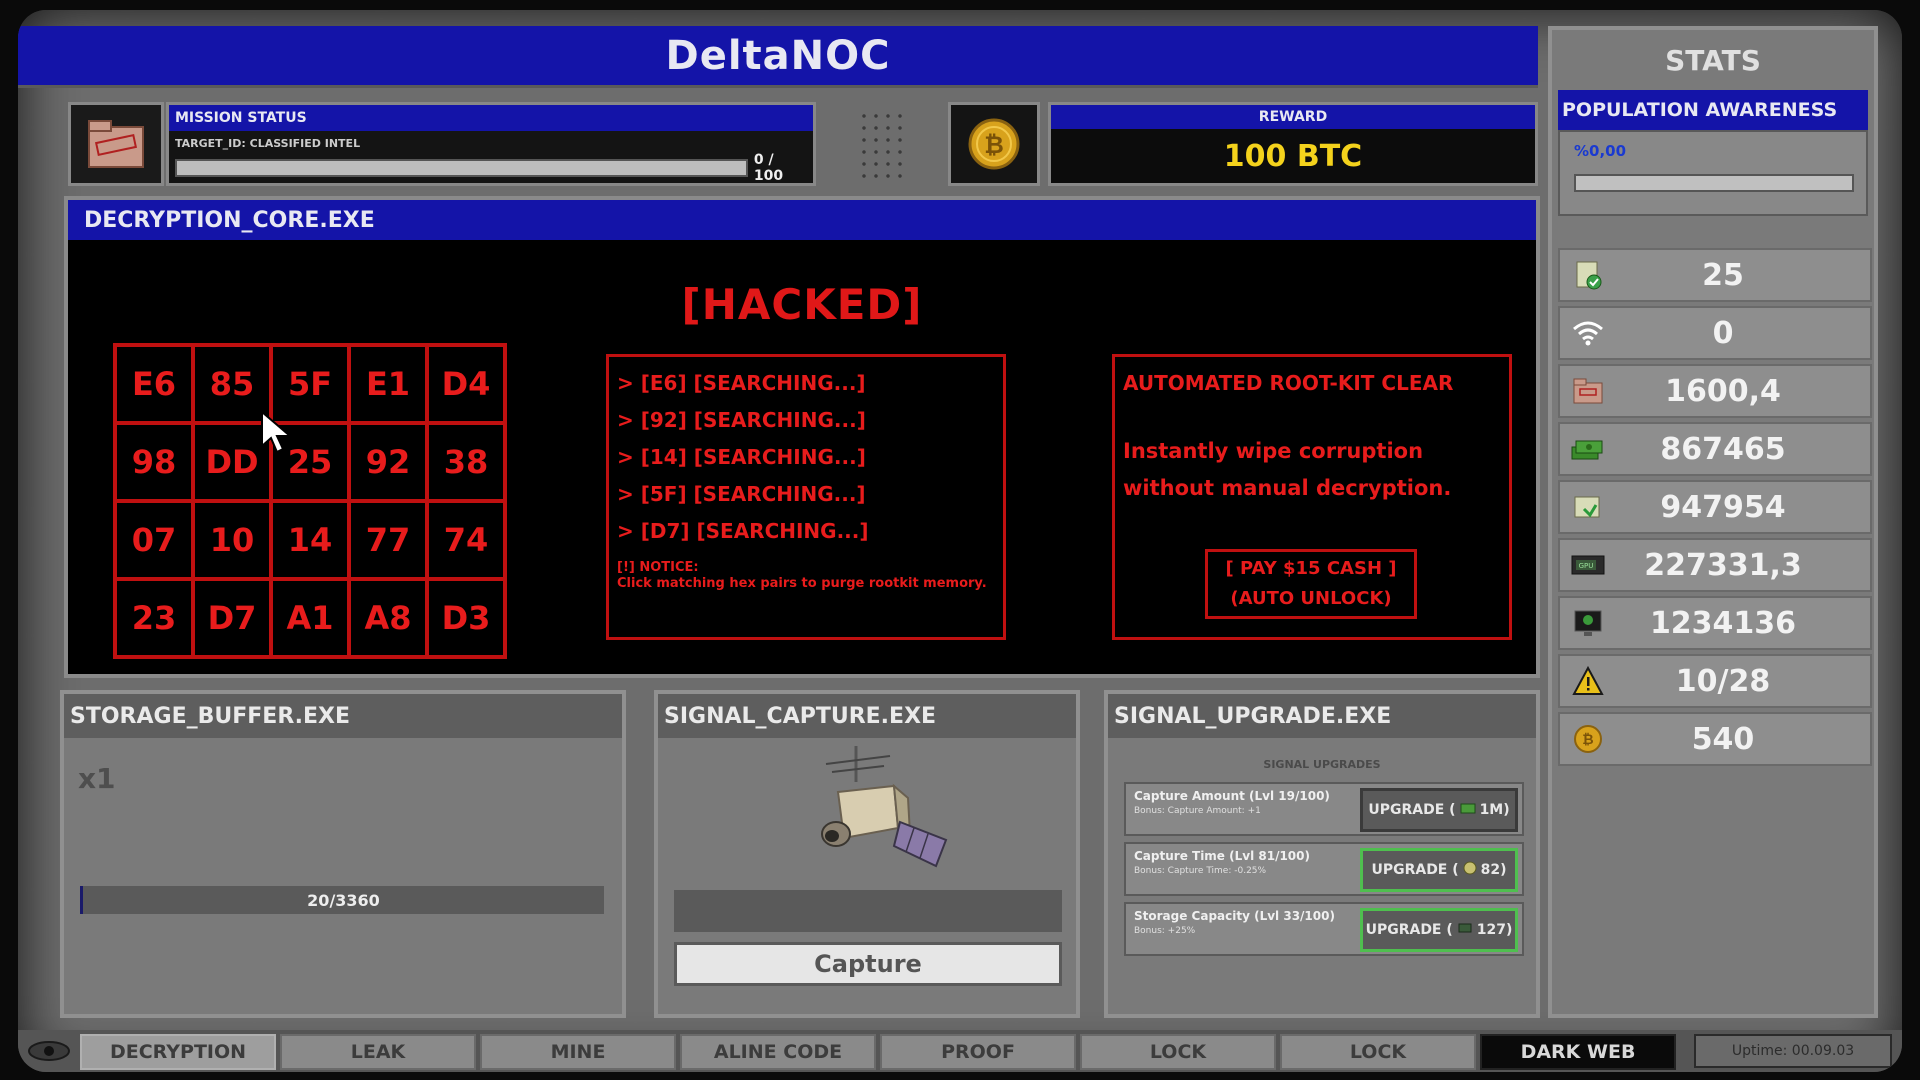 The image size is (1920, 1080). Describe the element at coordinates (388, 540) in the screenshot. I see `hex-cell: 77` at that location.